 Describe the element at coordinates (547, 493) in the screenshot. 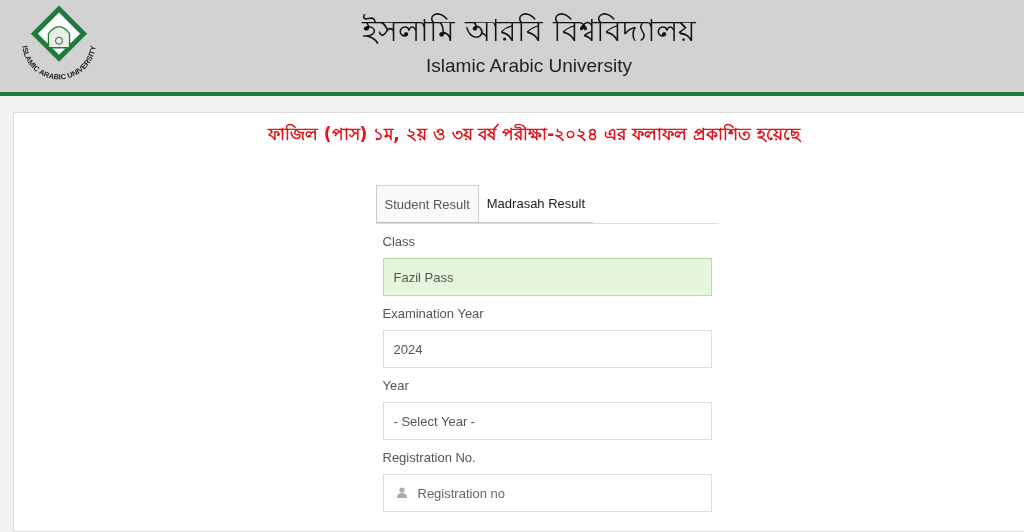

I see `input-field: Registration no` at that location.